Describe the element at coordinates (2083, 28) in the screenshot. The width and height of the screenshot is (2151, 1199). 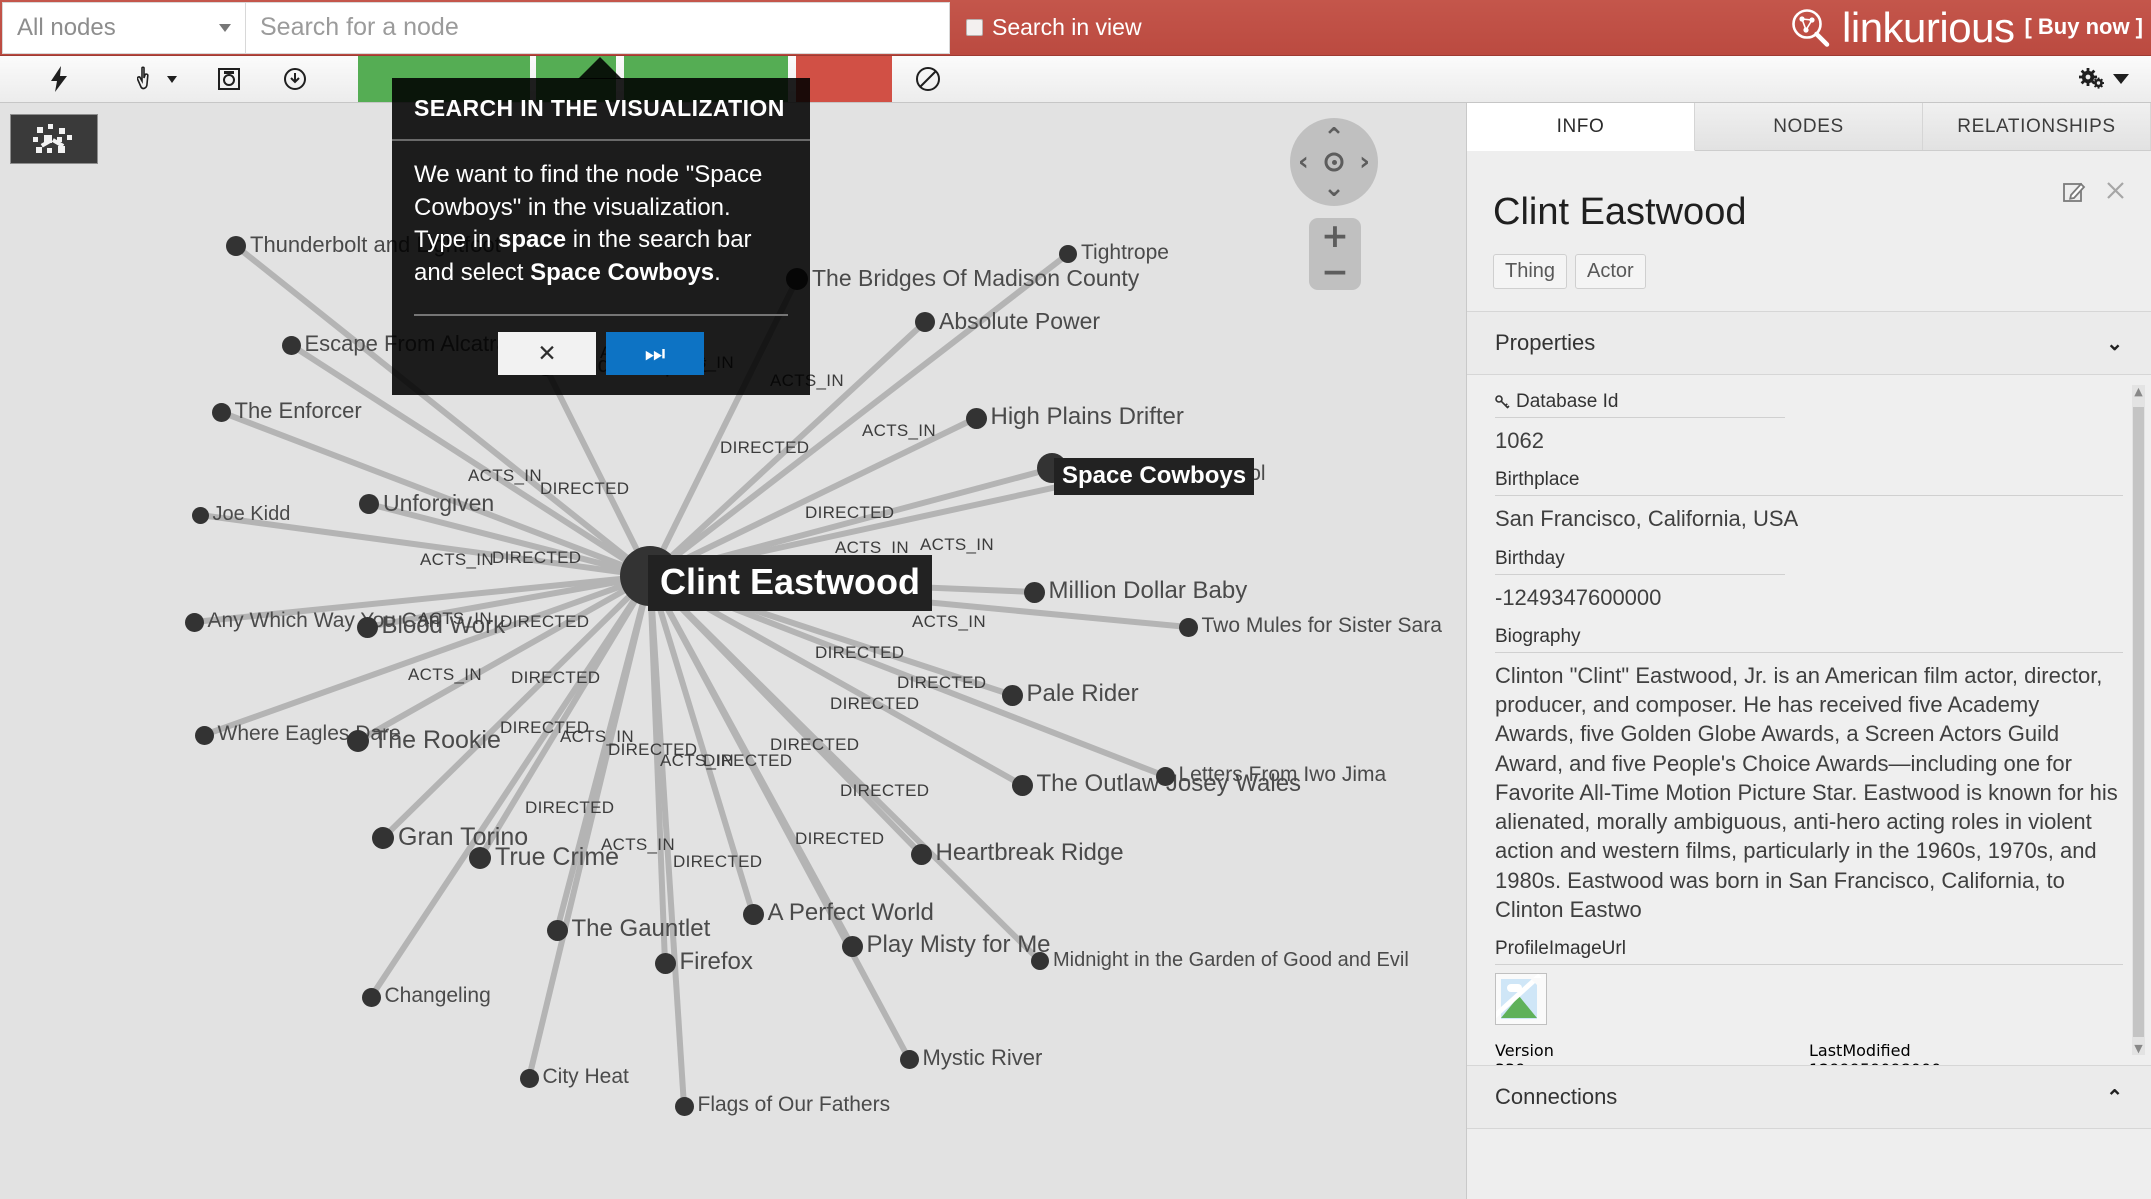
I see `buy-now-link: [ Buy now ]` at that location.